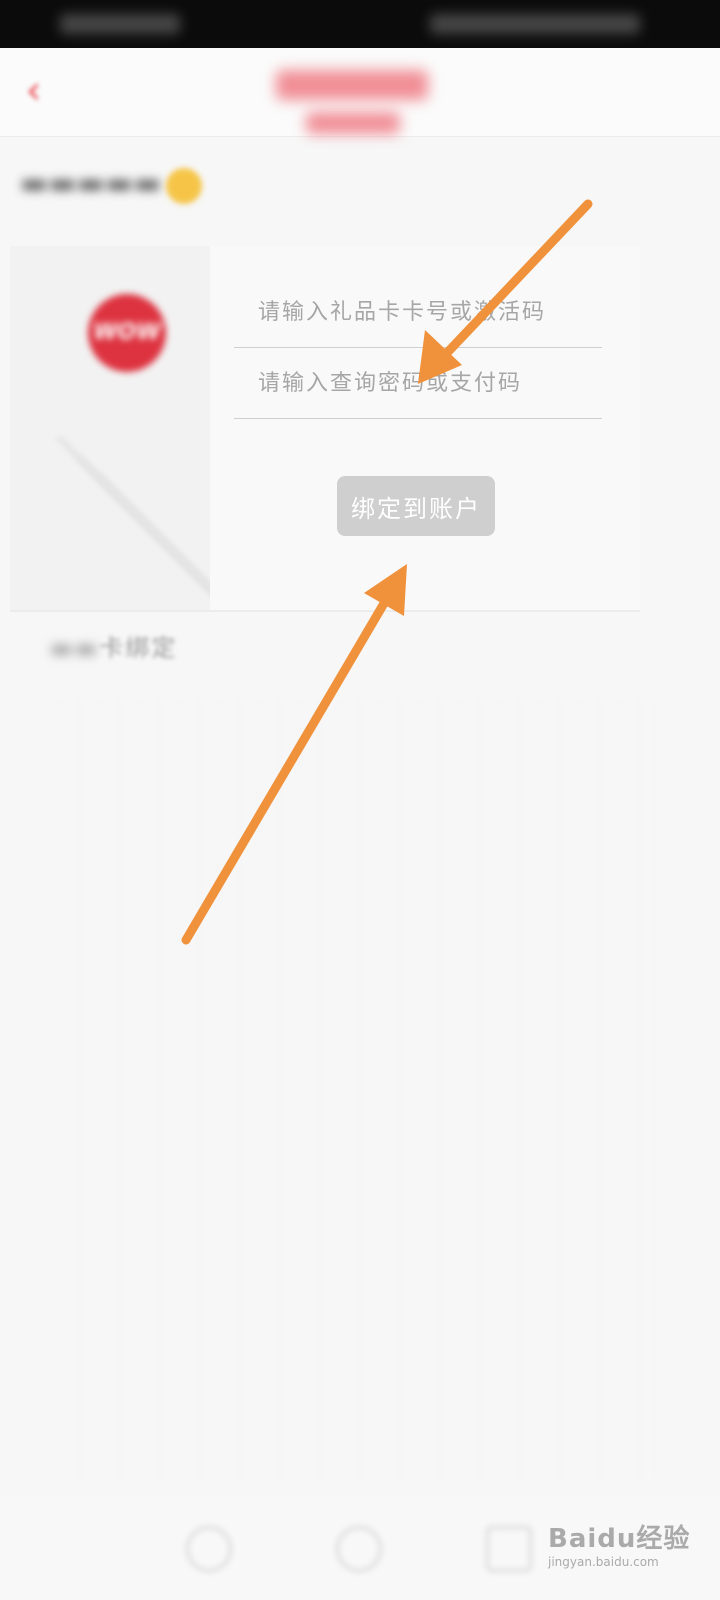 This screenshot has height=1600, width=720. Describe the element at coordinates (138, 648) in the screenshot. I see `card-bind-text: 卡绑定` at that location.